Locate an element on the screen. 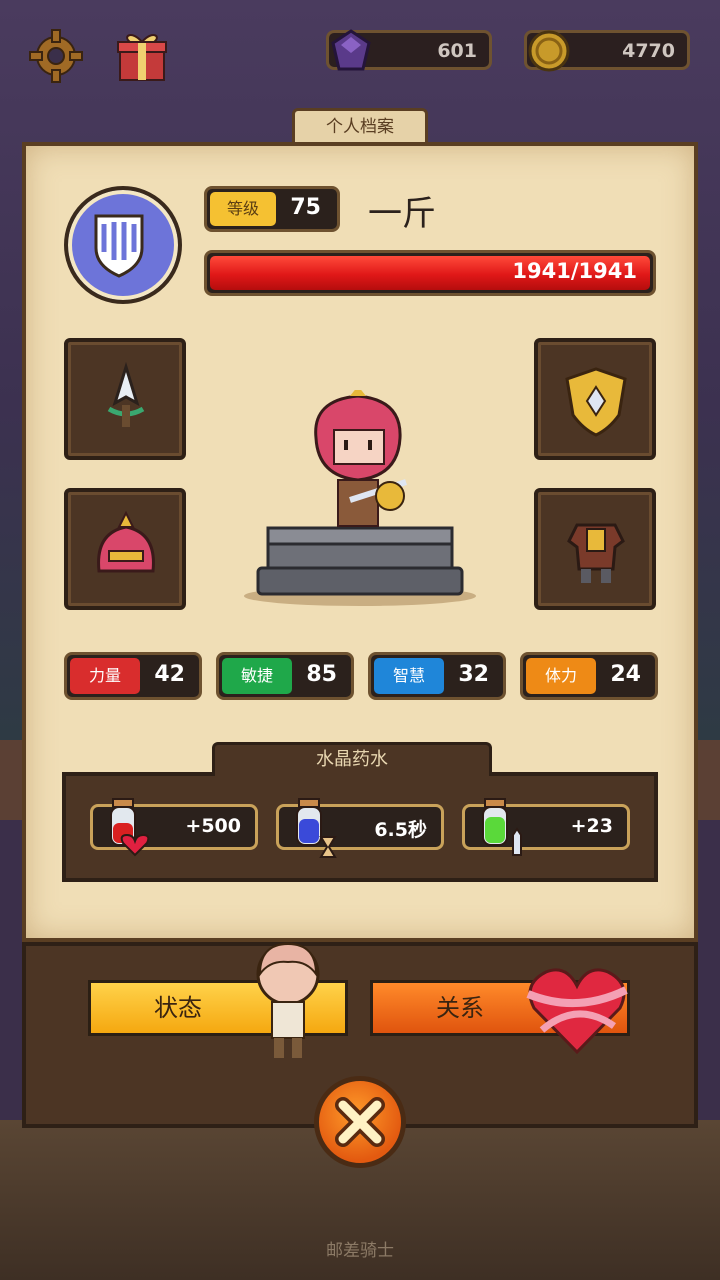  weapon-slot is located at coordinates (125, 399).